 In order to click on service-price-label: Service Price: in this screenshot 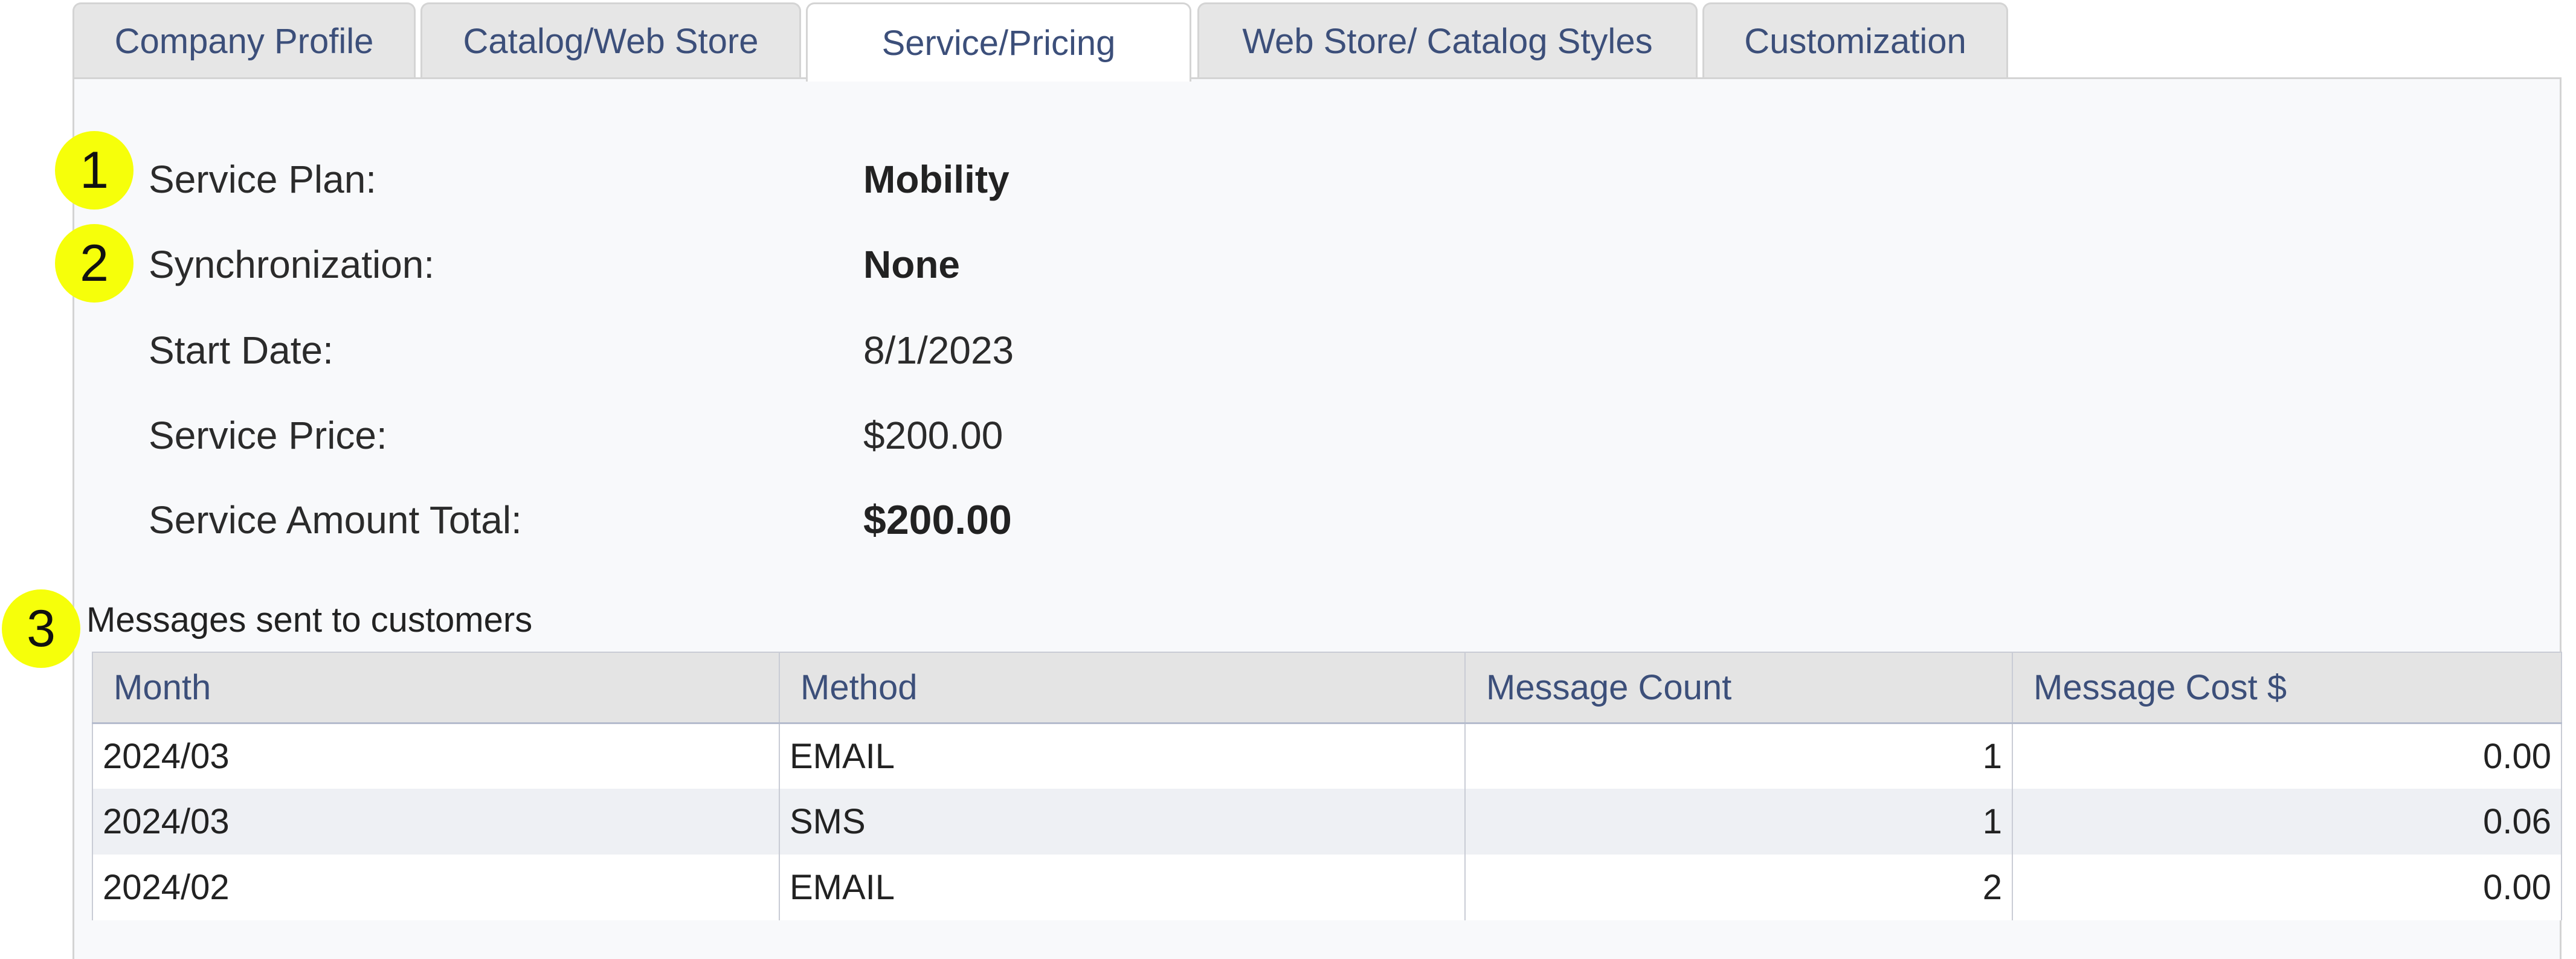, I will do `click(268, 435)`.